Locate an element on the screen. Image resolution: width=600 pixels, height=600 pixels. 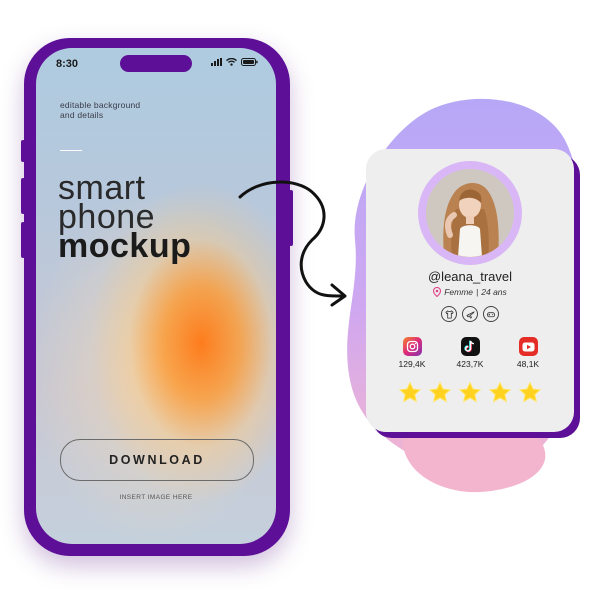
youtube-count: 48,1K is located at coordinates (528, 364).